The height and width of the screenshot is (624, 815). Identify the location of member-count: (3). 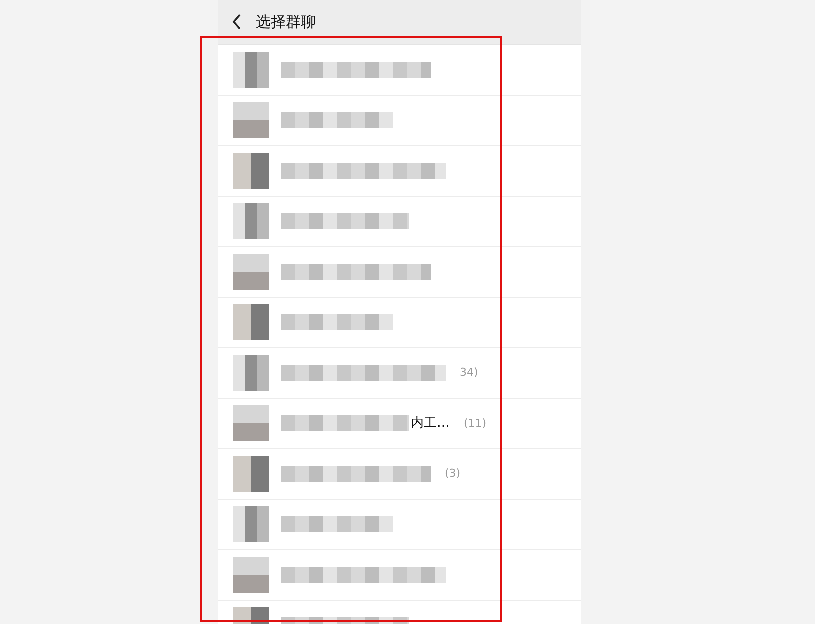
(453, 473).